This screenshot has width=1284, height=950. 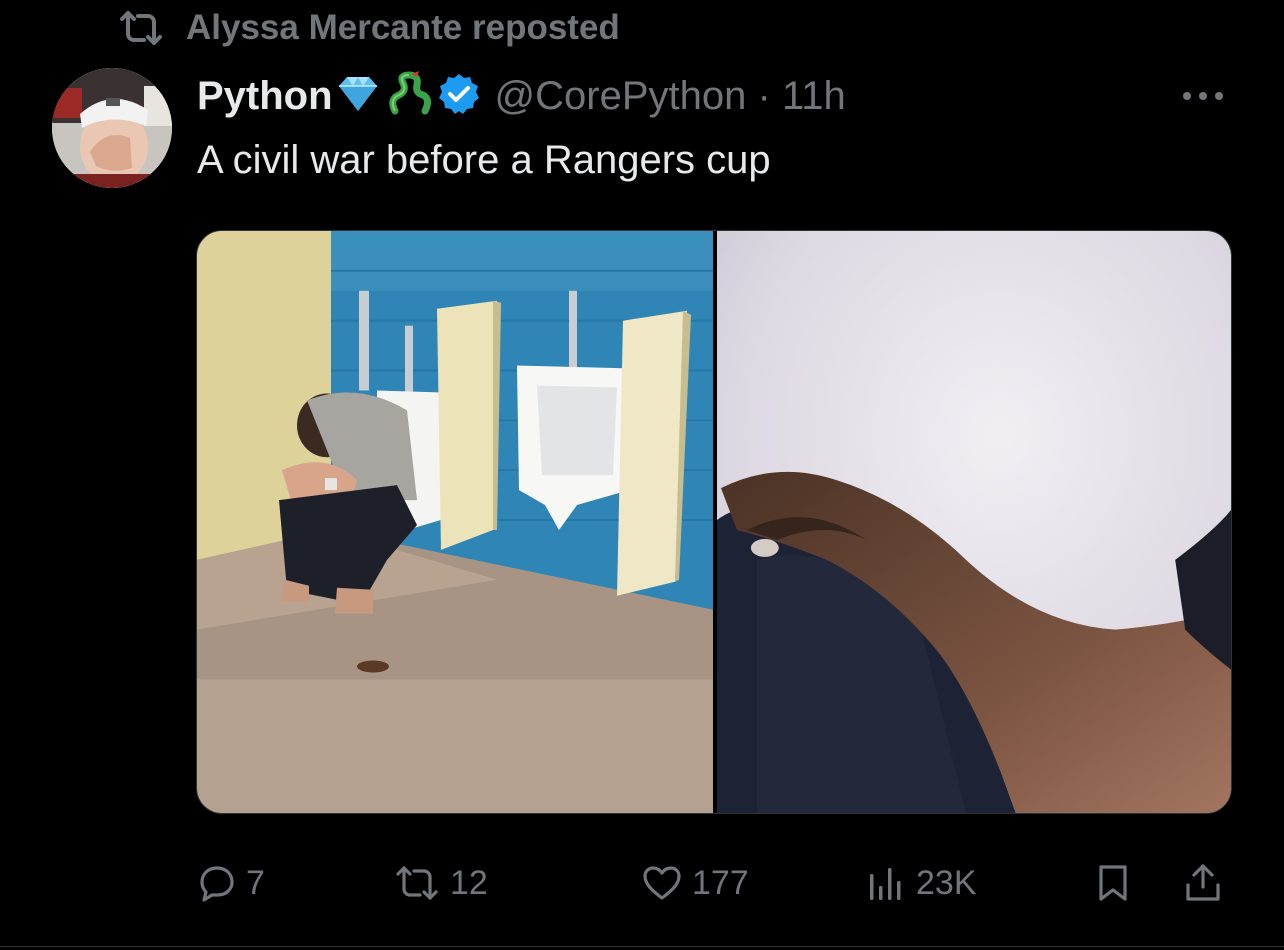 What do you see at coordinates (946, 882) in the screenshot?
I see `views-count: 23K` at bounding box center [946, 882].